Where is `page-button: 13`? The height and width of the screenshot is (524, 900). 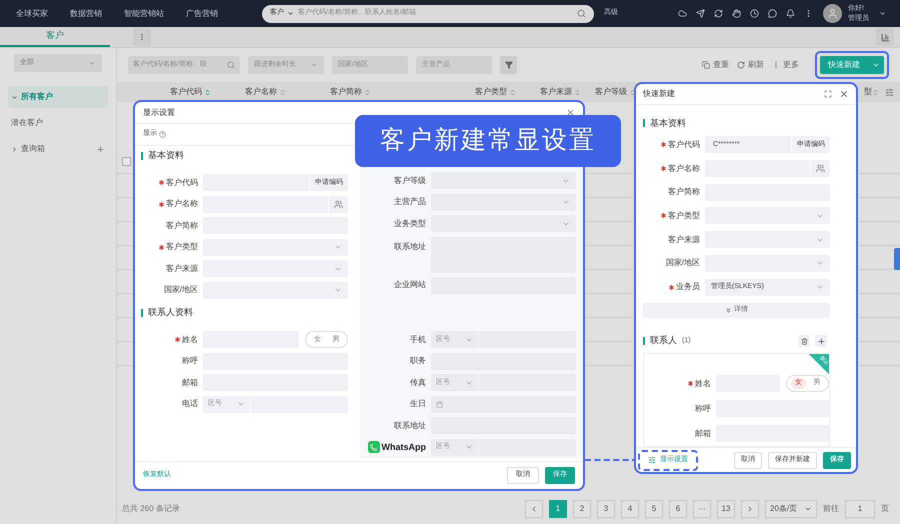 page-button: 13 is located at coordinates (726, 509).